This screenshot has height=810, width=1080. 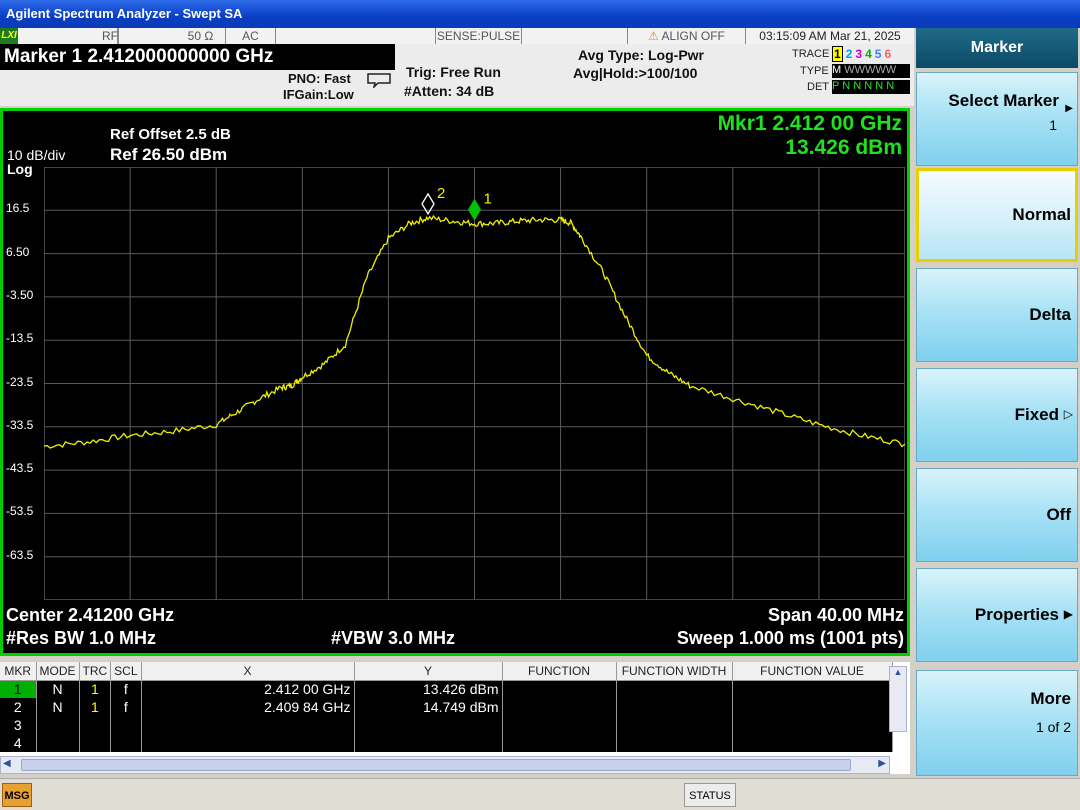 What do you see at coordinates (997, 723) in the screenshot?
I see `more-button: More 1 of 2` at bounding box center [997, 723].